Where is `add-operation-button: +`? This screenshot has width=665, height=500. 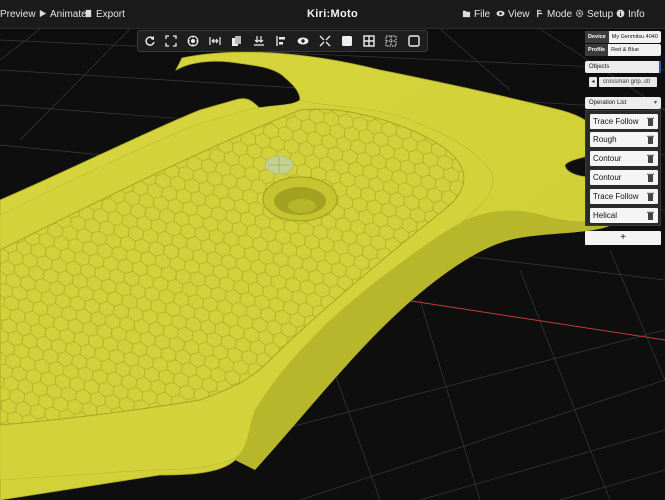 add-operation-button: + is located at coordinates (623, 238).